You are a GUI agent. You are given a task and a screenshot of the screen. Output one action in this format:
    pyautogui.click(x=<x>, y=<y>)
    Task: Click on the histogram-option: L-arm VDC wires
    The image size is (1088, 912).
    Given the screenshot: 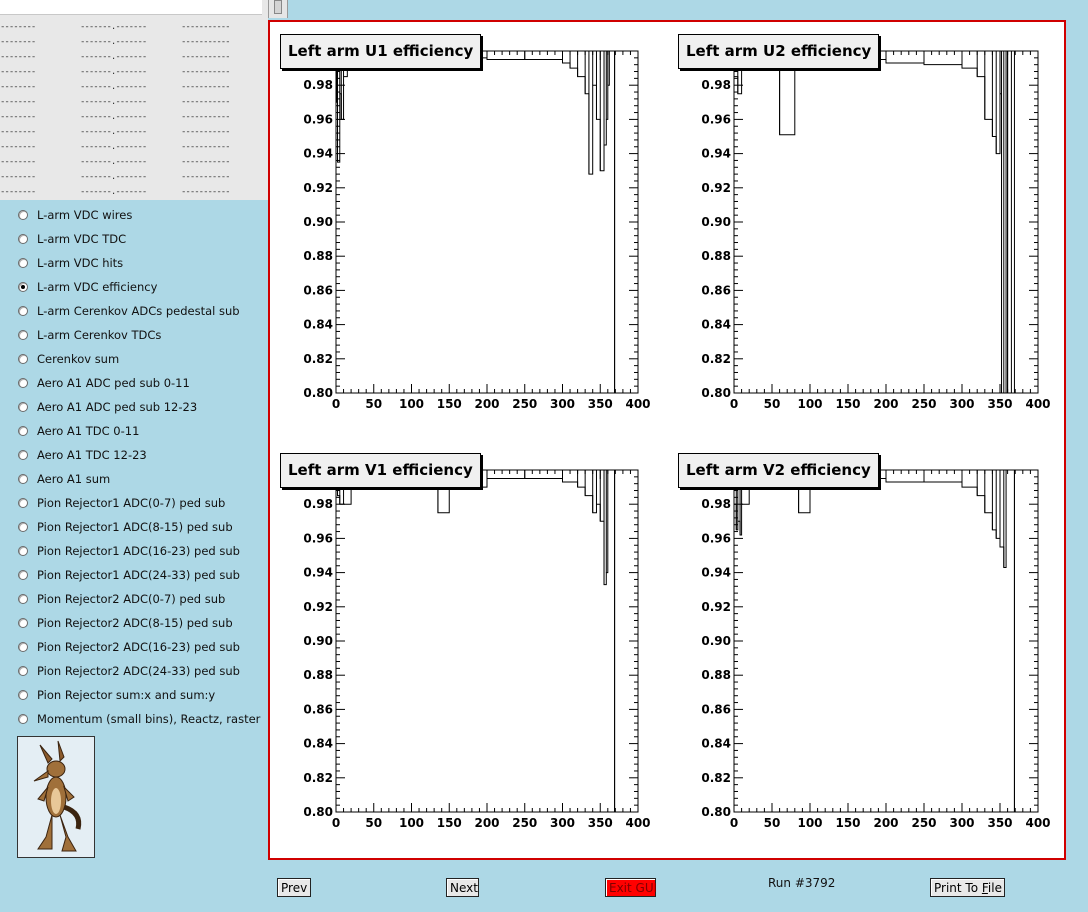 What is the action you would take?
    pyautogui.click(x=142, y=215)
    